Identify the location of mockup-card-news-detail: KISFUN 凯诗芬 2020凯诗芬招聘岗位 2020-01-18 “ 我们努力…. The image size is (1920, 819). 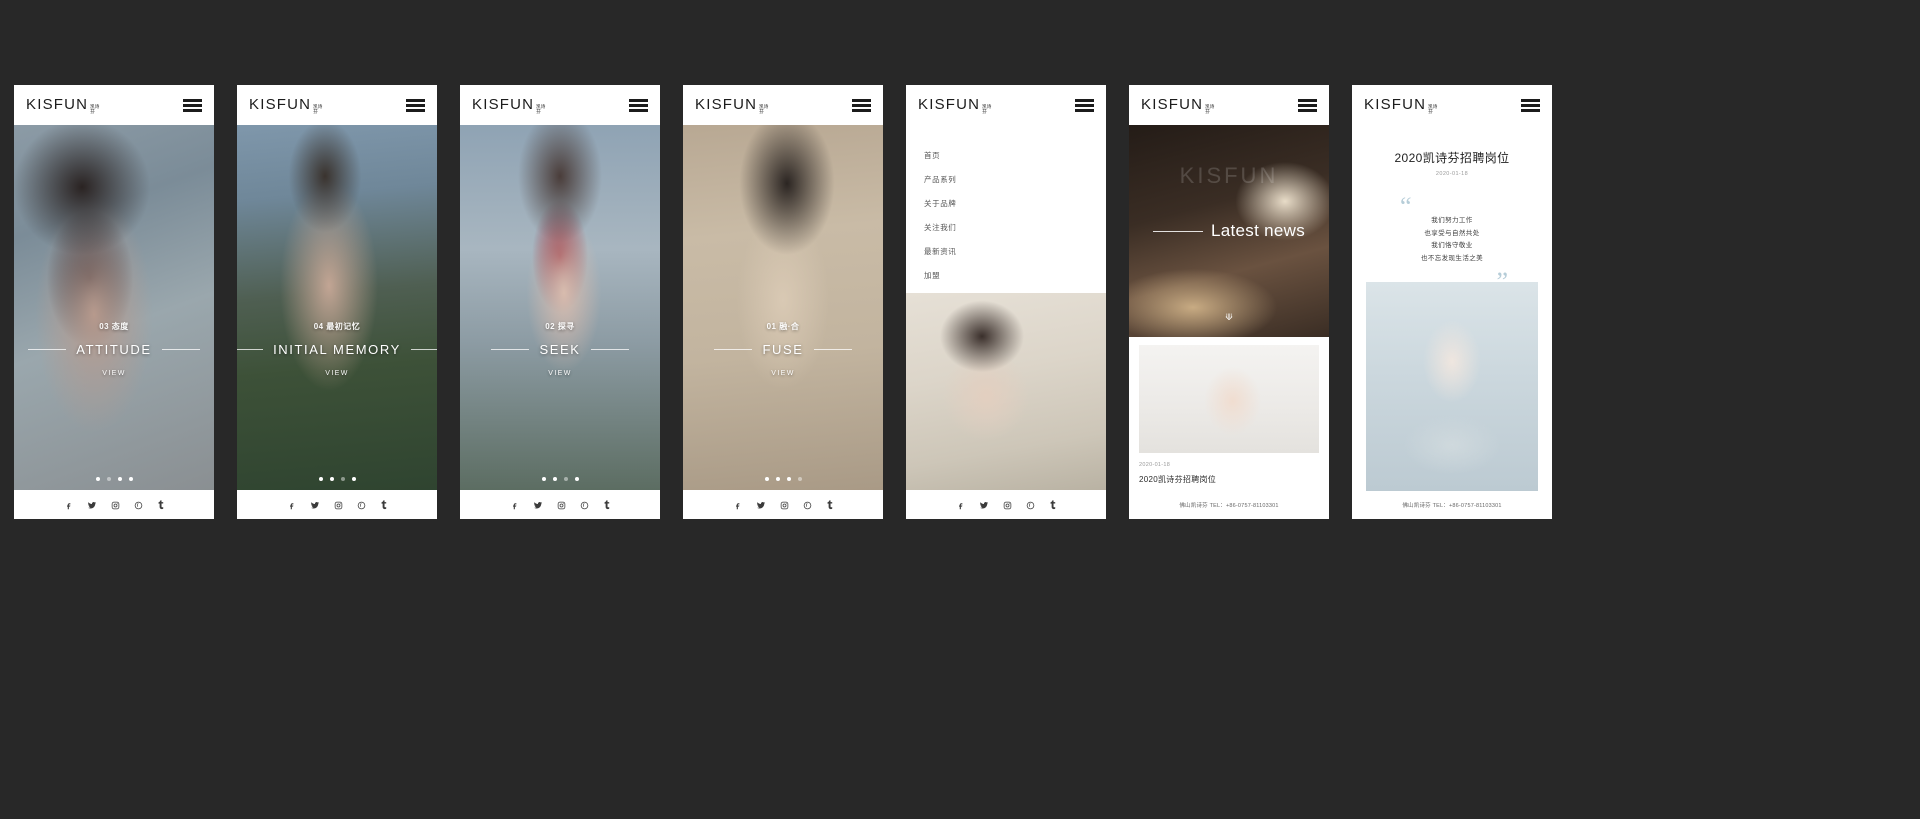
(1452, 302).